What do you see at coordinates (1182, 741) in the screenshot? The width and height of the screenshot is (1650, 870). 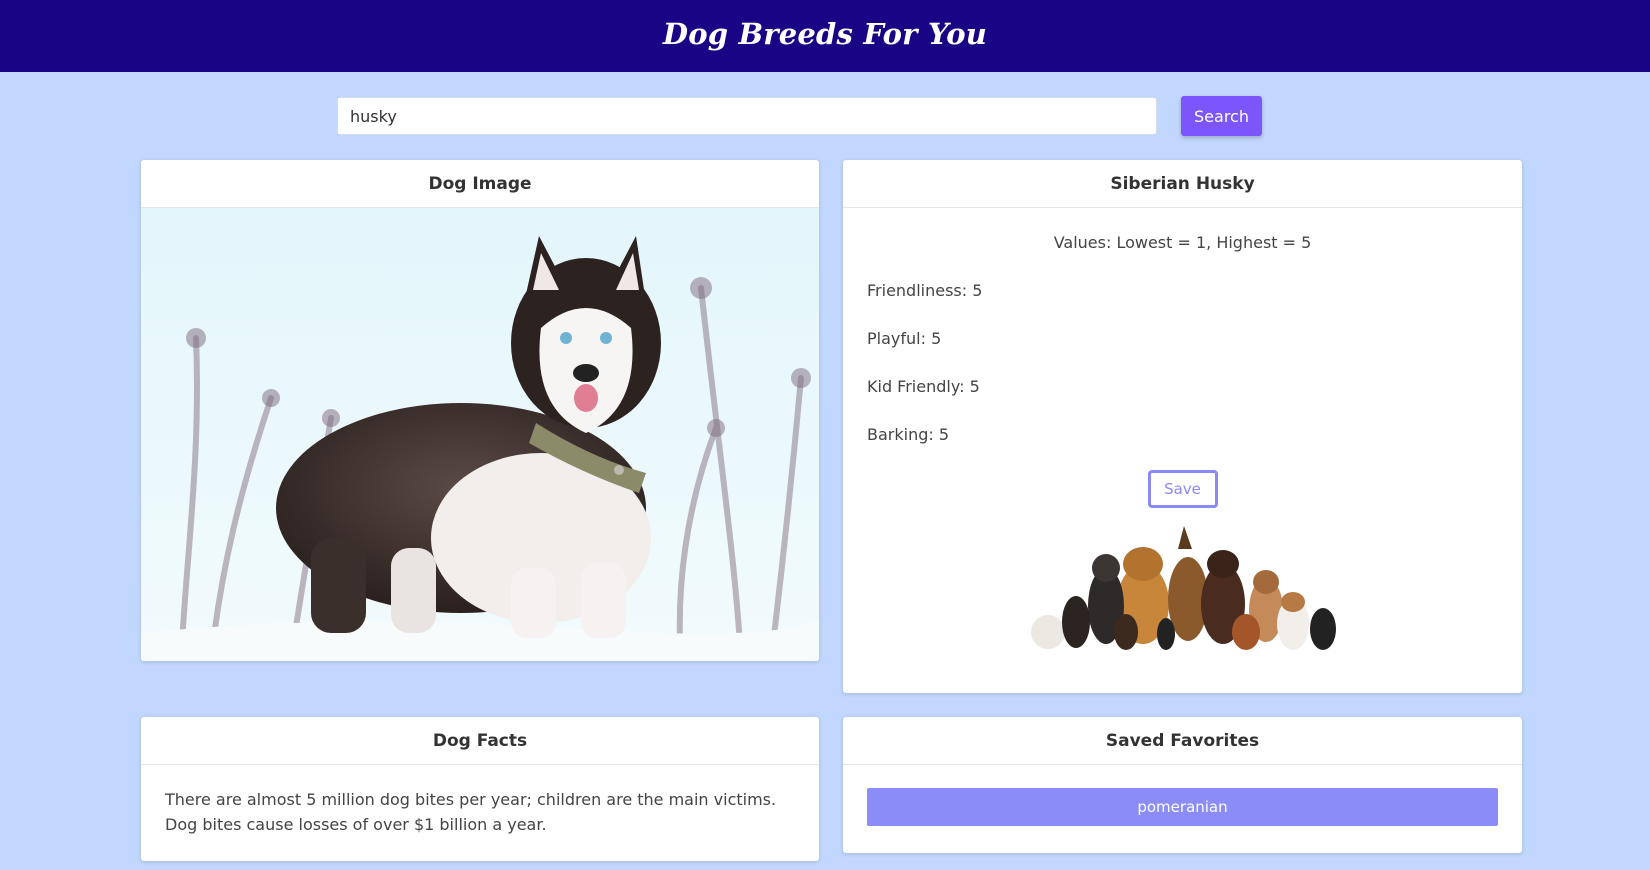 I see `saved-favorites-title: Saved Favorites` at bounding box center [1182, 741].